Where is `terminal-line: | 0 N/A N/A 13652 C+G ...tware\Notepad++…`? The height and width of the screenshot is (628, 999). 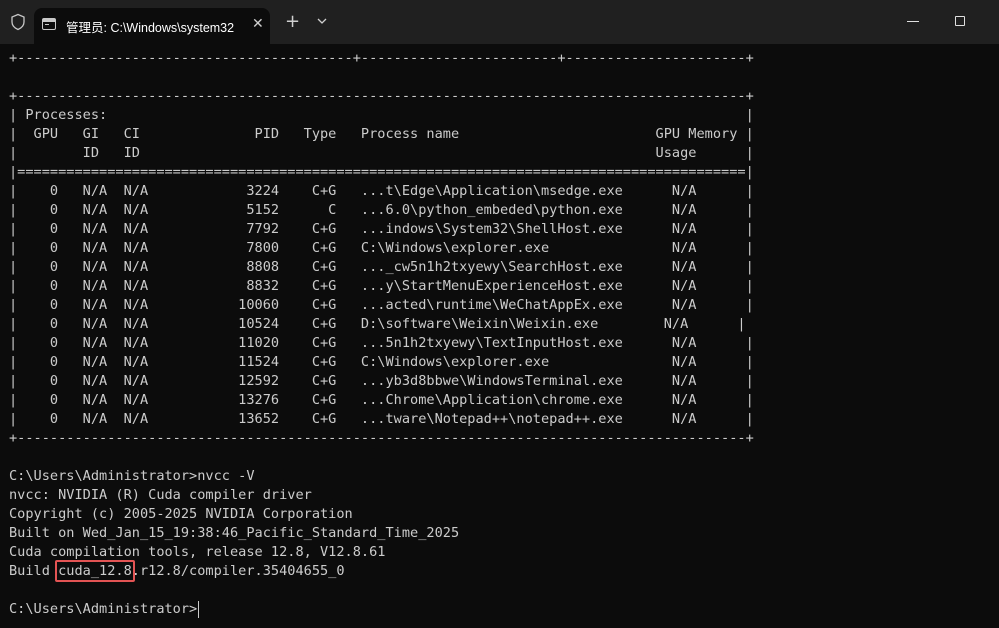
terminal-line: | 0 N/A N/A 13652 C+G ...tware\Notepad++… is located at coordinates (381, 419).